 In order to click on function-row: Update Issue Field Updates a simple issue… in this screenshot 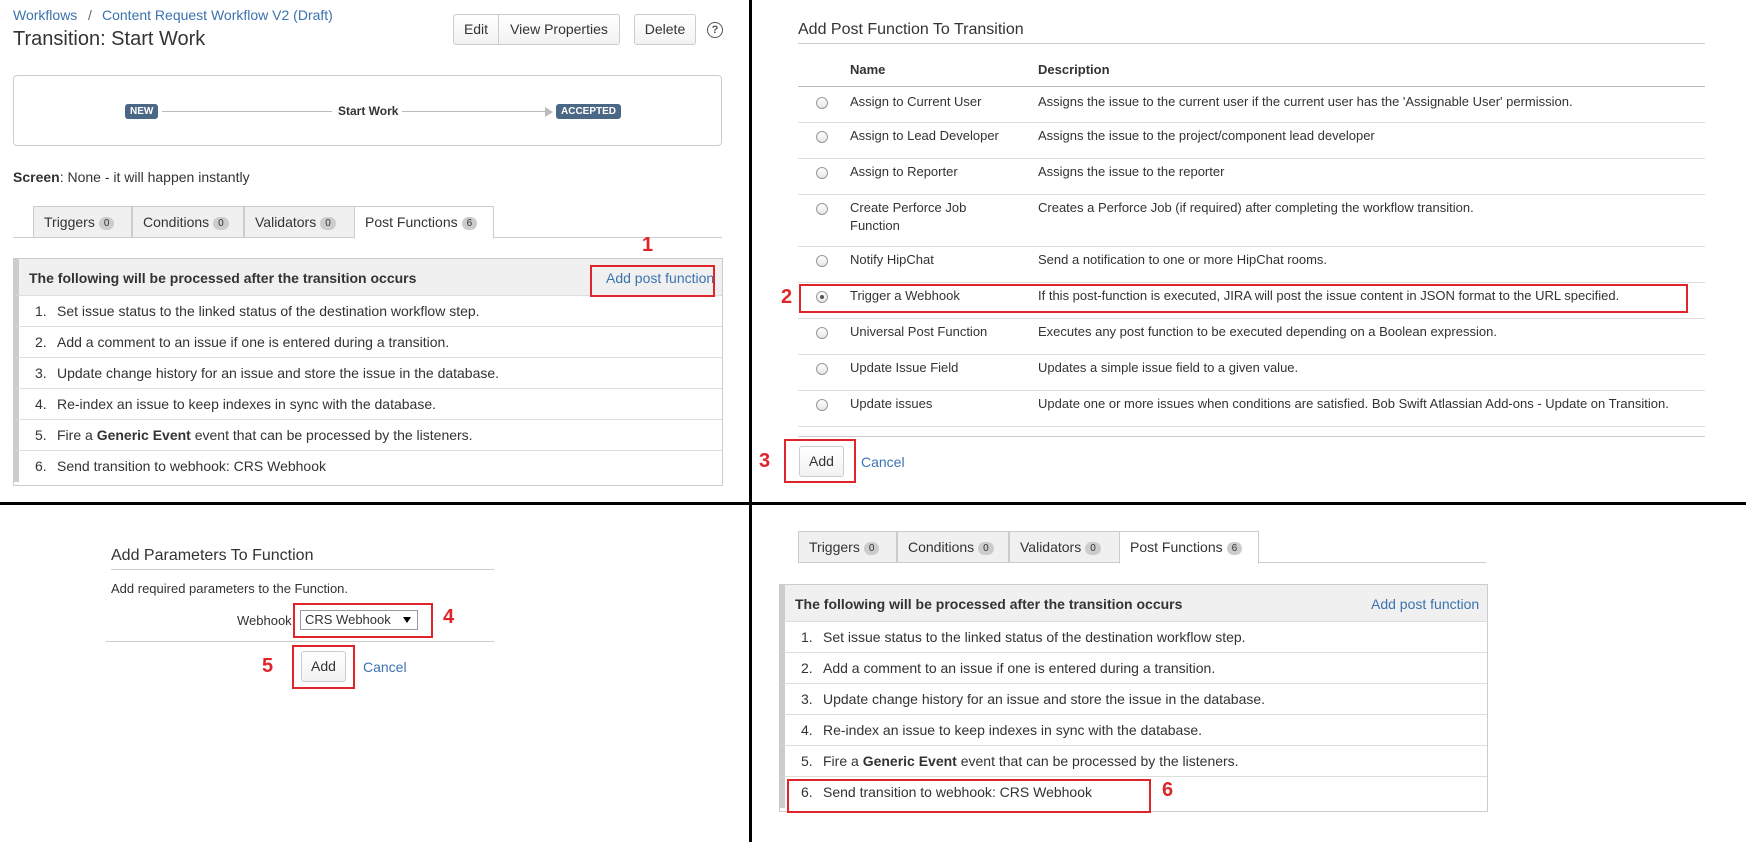, I will do `click(1251, 372)`.